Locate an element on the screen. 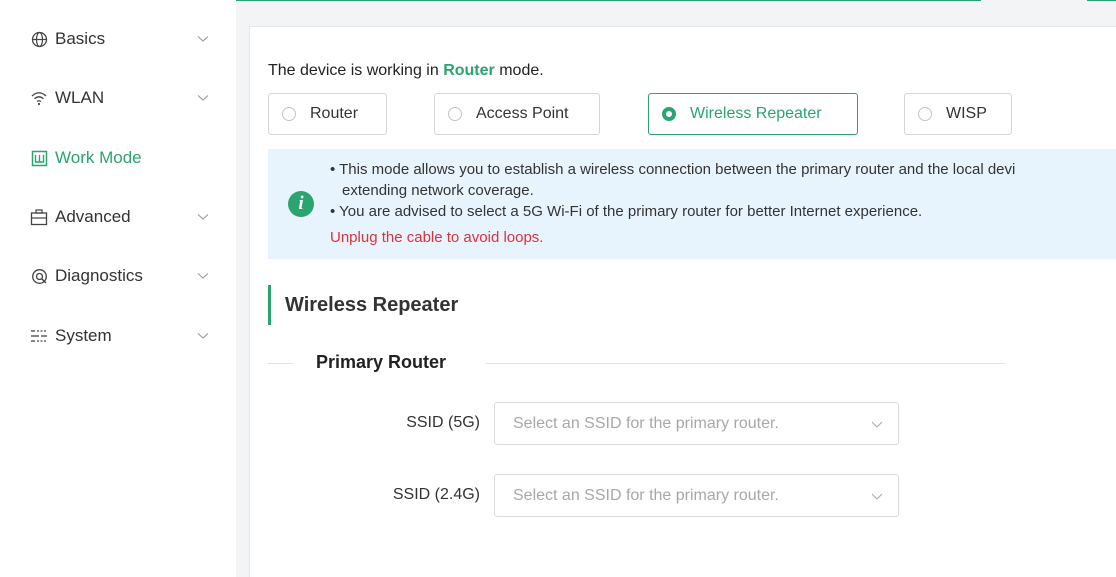  sidebar-item-work-mode: Work Mode is located at coordinates (118, 158).